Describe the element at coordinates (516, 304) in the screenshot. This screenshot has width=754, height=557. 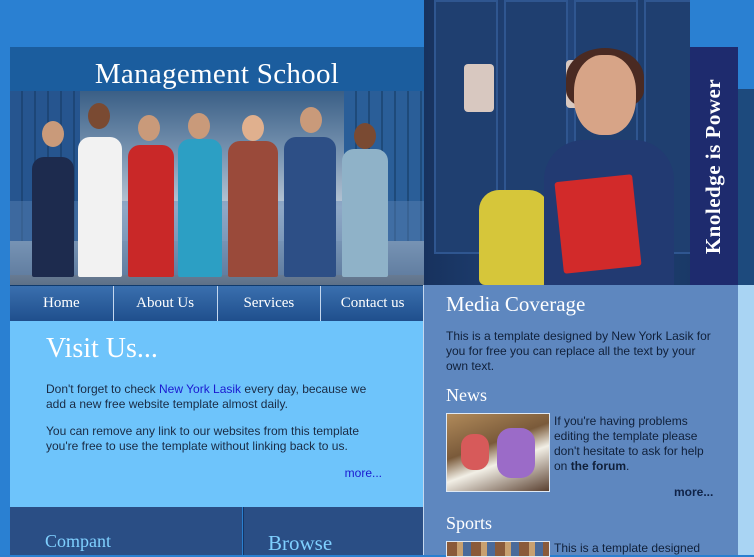
I see `media-coverage-heading: Media Coverage` at that location.